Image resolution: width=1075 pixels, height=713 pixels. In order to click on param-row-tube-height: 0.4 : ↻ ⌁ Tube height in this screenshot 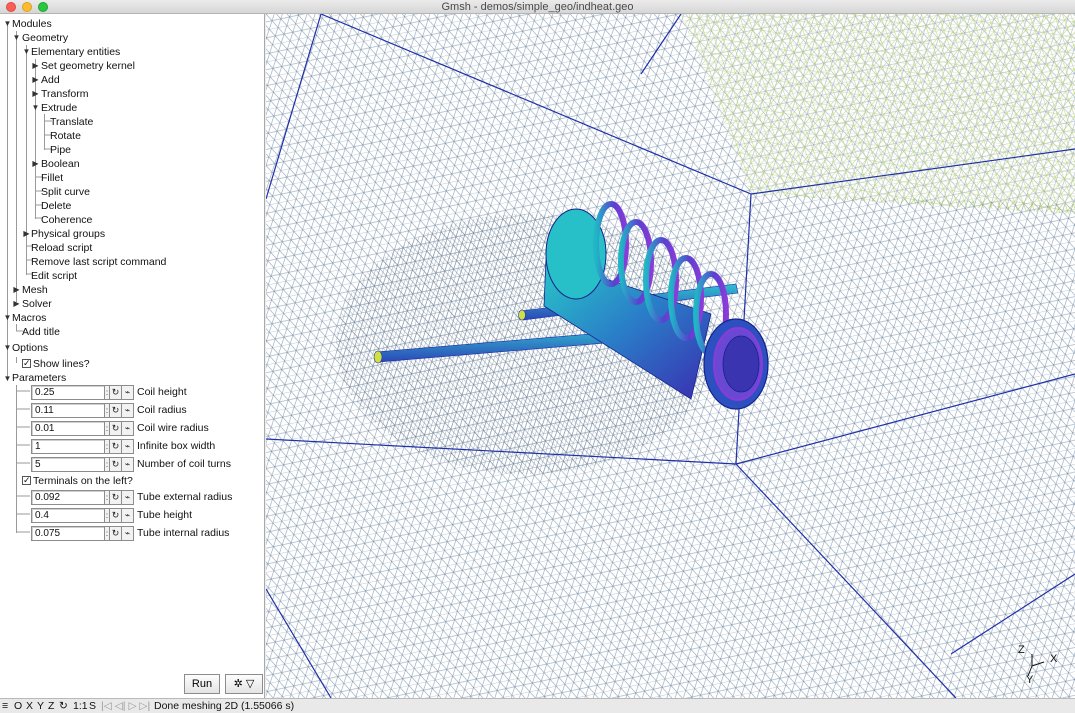, I will do `click(111, 515)`.